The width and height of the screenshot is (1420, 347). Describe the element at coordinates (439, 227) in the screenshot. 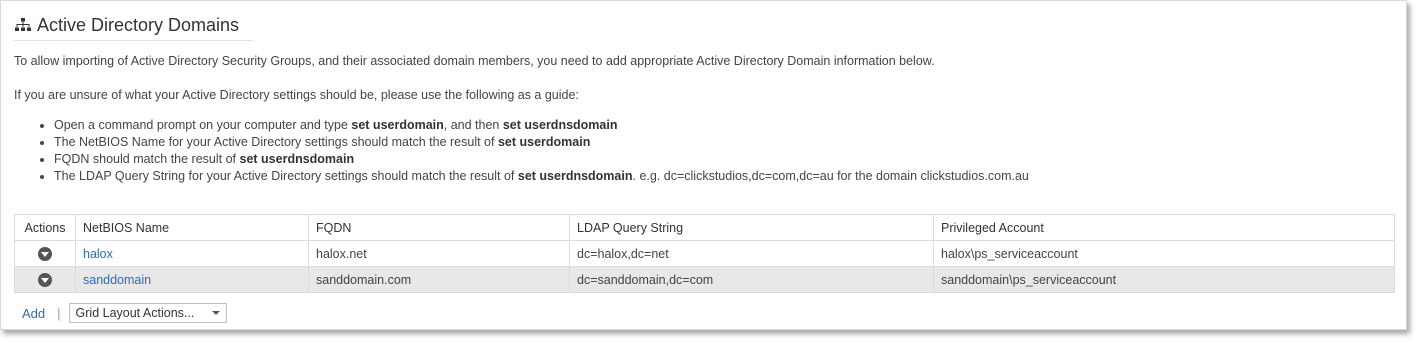

I see `column-header-fqdn: FQDN` at that location.